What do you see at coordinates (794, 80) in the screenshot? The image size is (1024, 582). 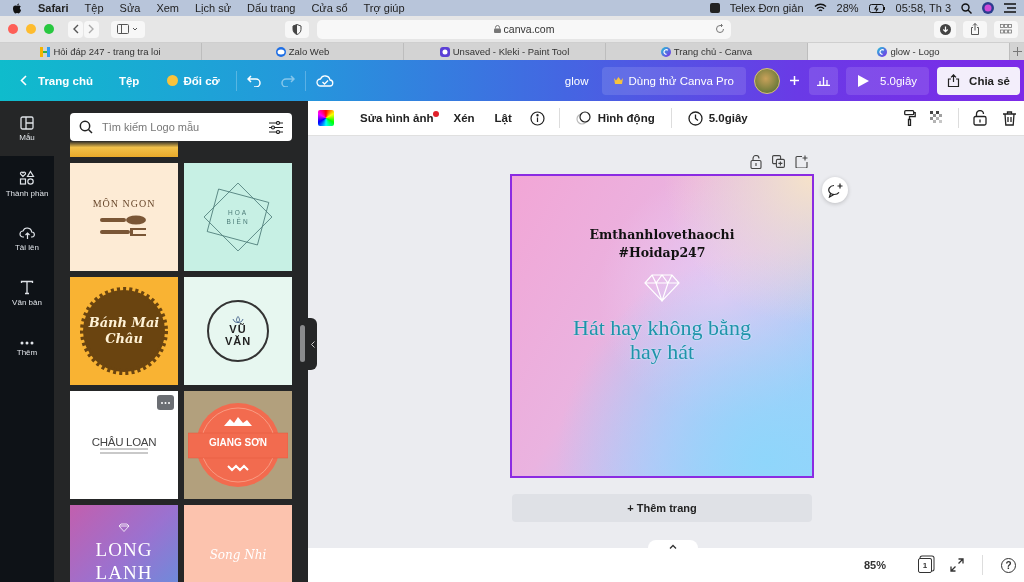 I see `add-icon` at bounding box center [794, 80].